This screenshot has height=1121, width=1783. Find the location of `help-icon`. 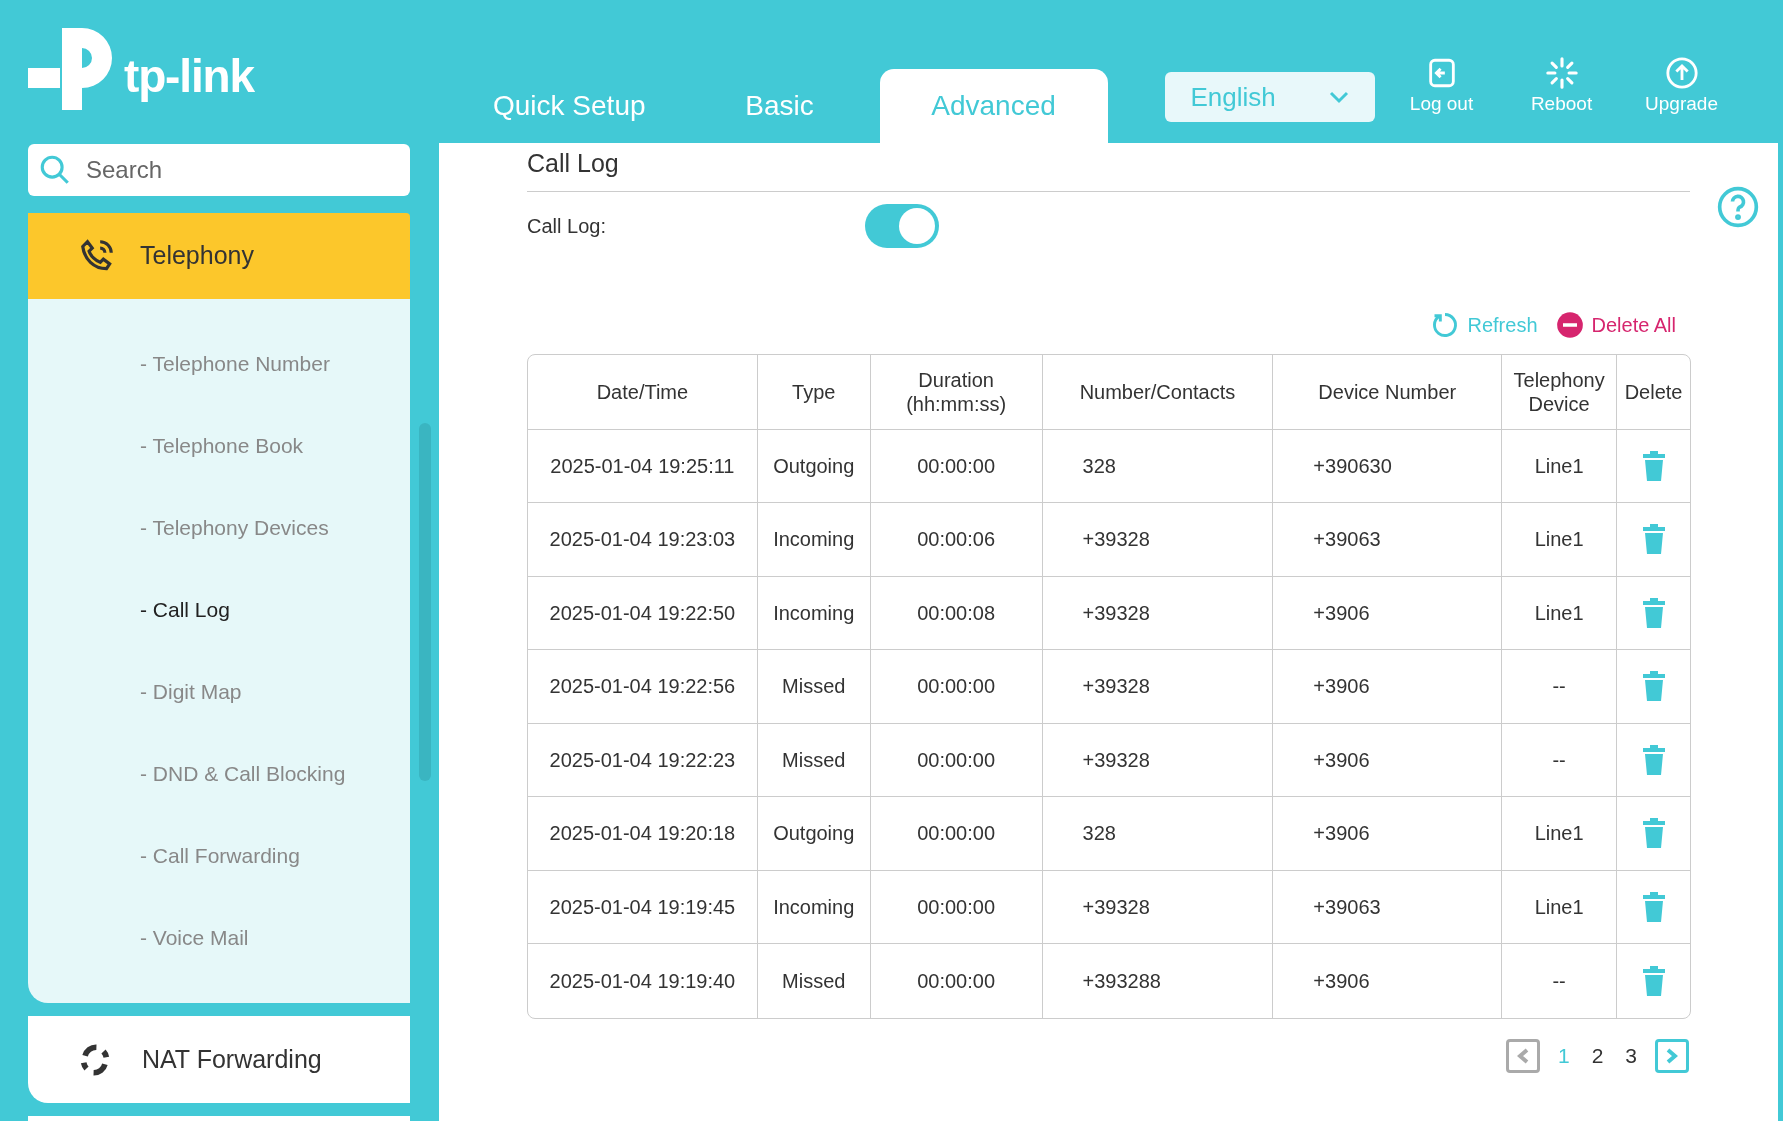

help-icon is located at coordinates (1738, 207).